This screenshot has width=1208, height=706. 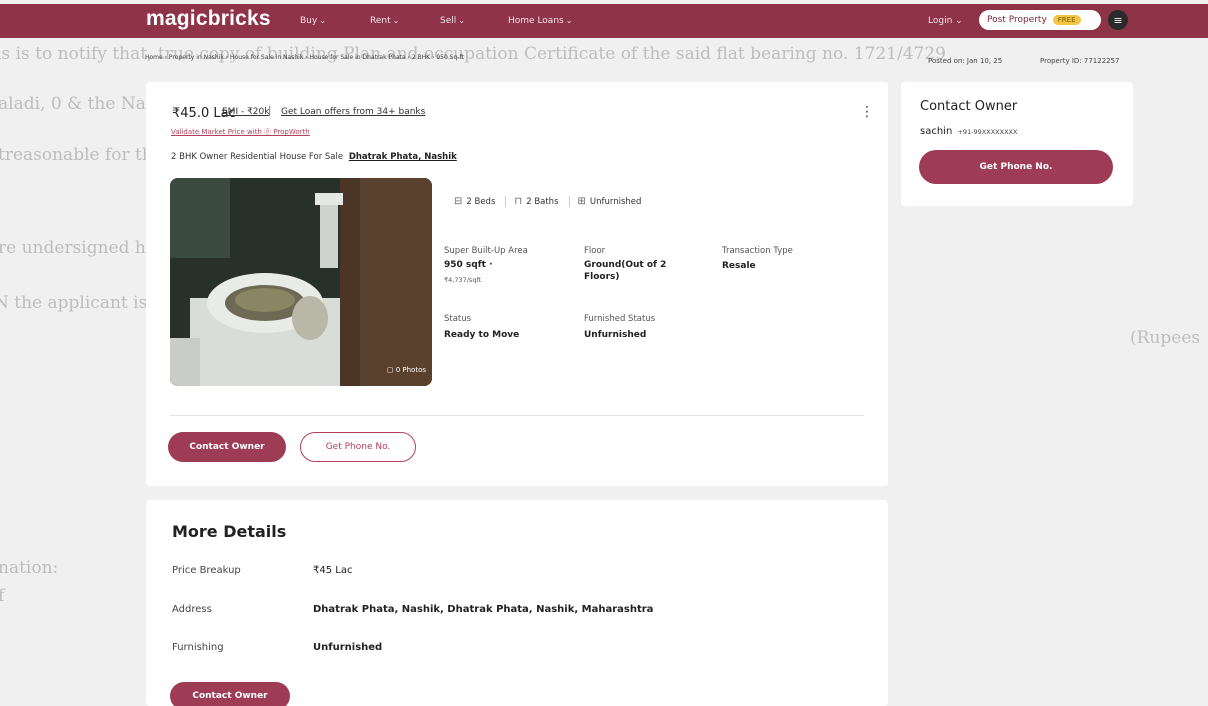 I want to click on area-rate: ₹4,737/sqft, so click(x=463, y=280).